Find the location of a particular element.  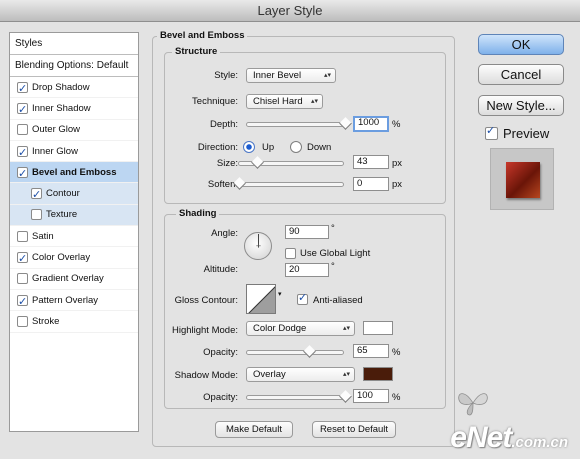

style-item-label: Bevel and Emboss is located at coordinates (74, 172).